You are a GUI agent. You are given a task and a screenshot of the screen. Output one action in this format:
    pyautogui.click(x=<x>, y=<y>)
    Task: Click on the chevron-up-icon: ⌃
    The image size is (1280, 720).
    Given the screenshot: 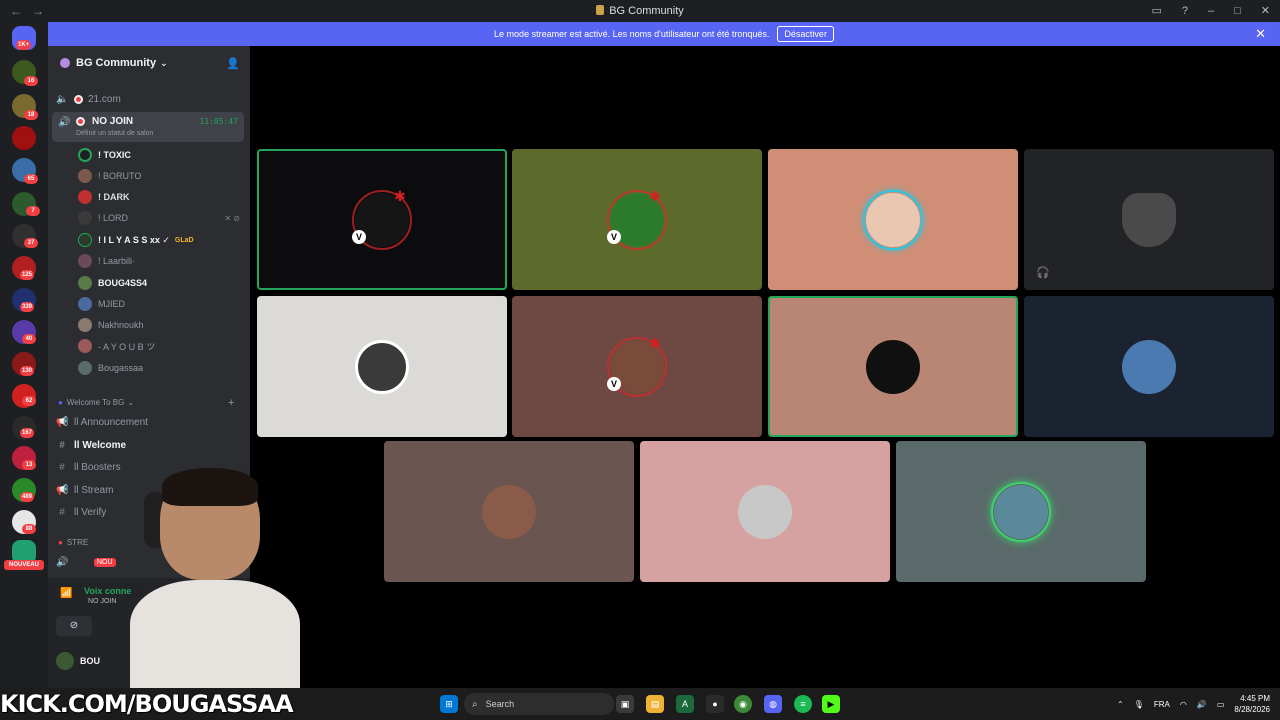 What is the action you would take?
    pyautogui.click(x=1120, y=704)
    